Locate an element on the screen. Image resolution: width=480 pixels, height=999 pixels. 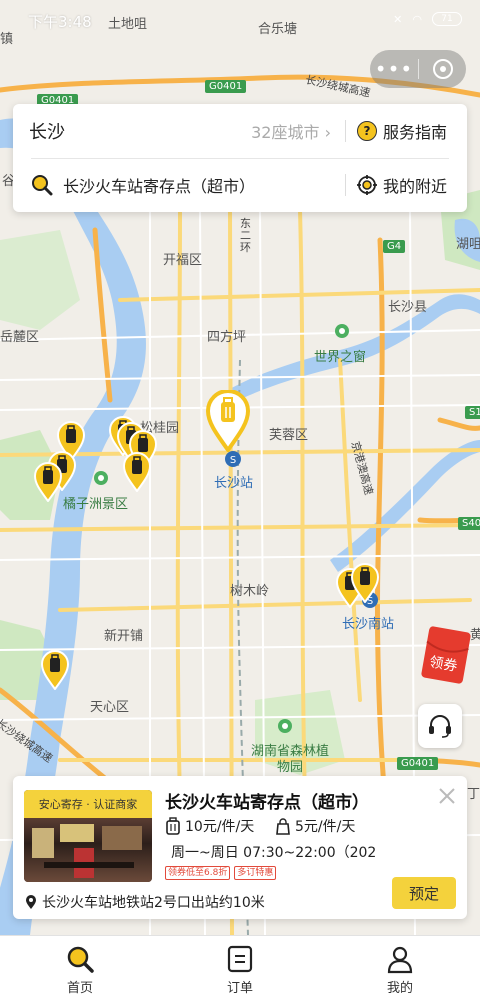
address-text: 长沙火车站地铁站2号口出站约10米 is located at coordinates (153, 903).